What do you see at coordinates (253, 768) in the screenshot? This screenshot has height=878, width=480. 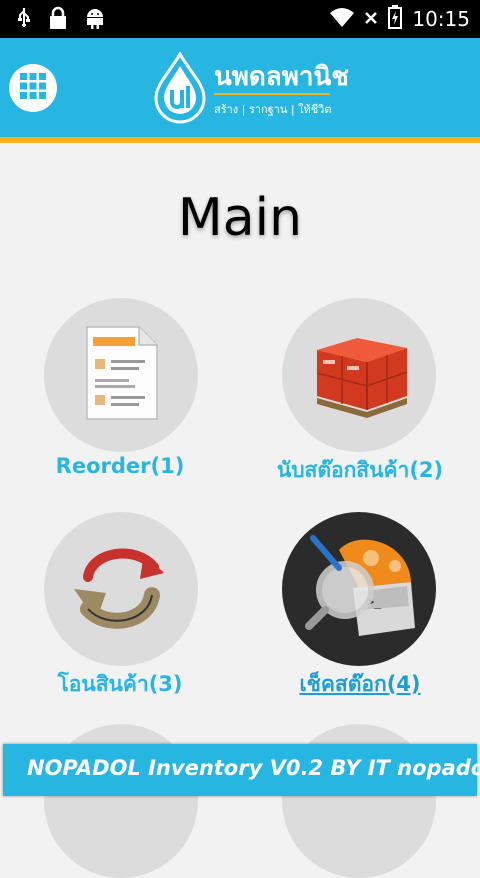 I see `footer-text: NOPADOL Inventory V0.2 BY IT nopadol` at bounding box center [253, 768].